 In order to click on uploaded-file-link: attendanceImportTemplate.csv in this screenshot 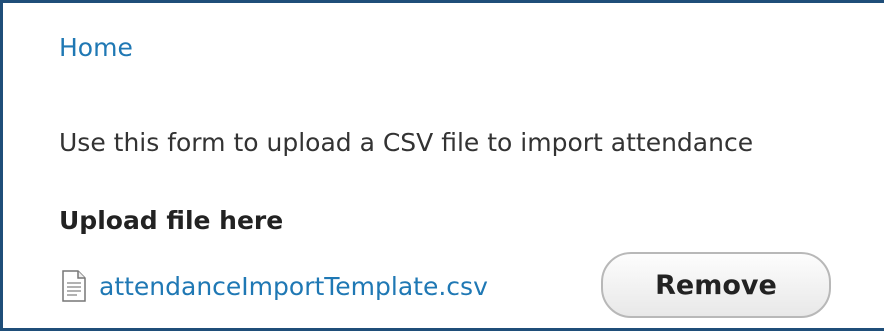, I will do `click(293, 286)`.